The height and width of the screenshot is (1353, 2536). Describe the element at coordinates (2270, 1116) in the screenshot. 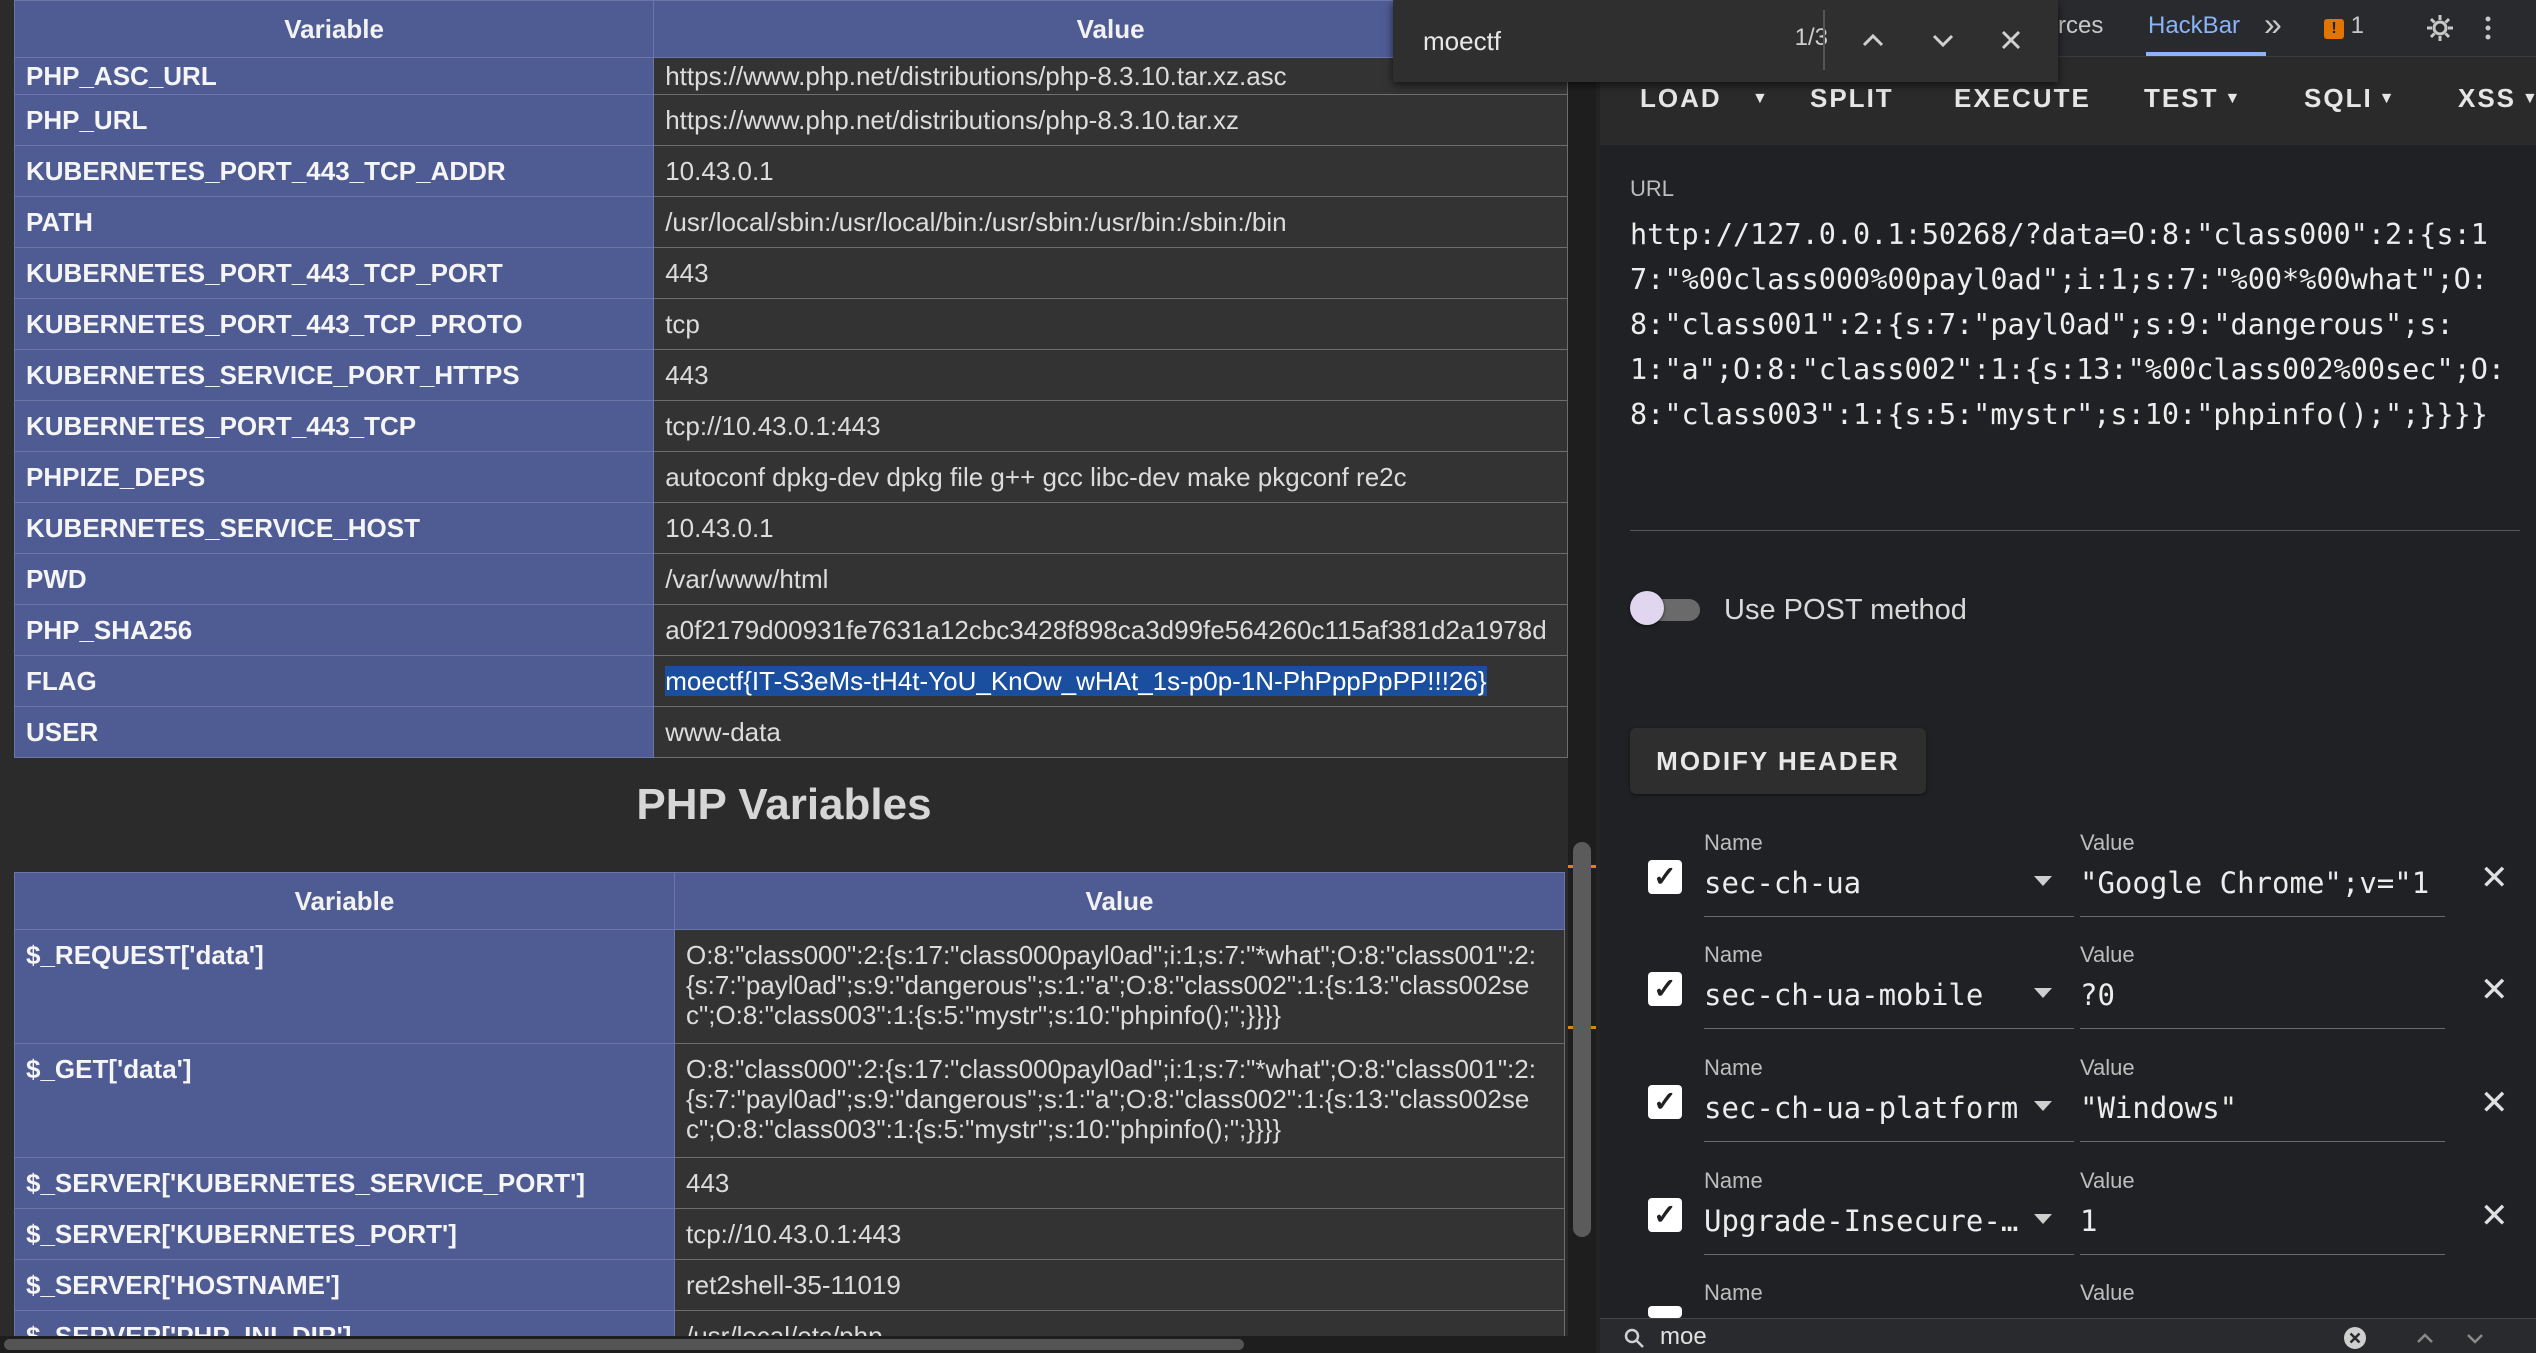

I see `header-value-input: "Windows"` at that location.